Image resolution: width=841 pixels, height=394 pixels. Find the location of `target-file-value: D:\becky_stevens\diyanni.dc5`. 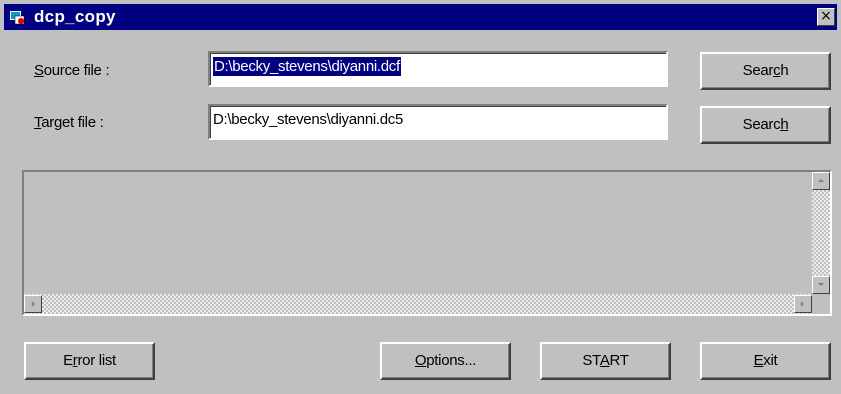

target-file-value: D:\becky_stevens\diyanni.dc5 is located at coordinates (308, 119).